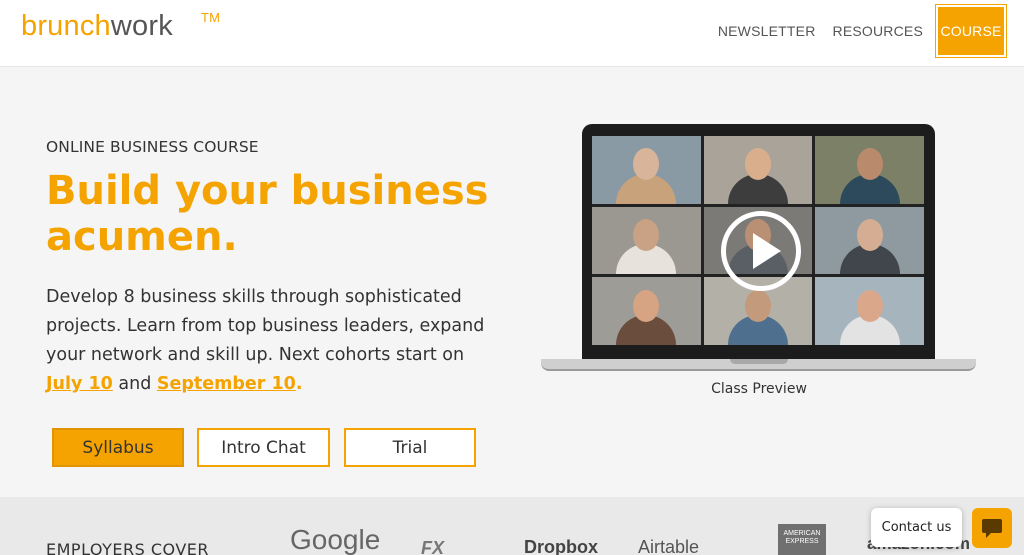 The width and height of the screenshot is (1024, 555). I want to click on nav-course: COURSE, so click(971, 30).